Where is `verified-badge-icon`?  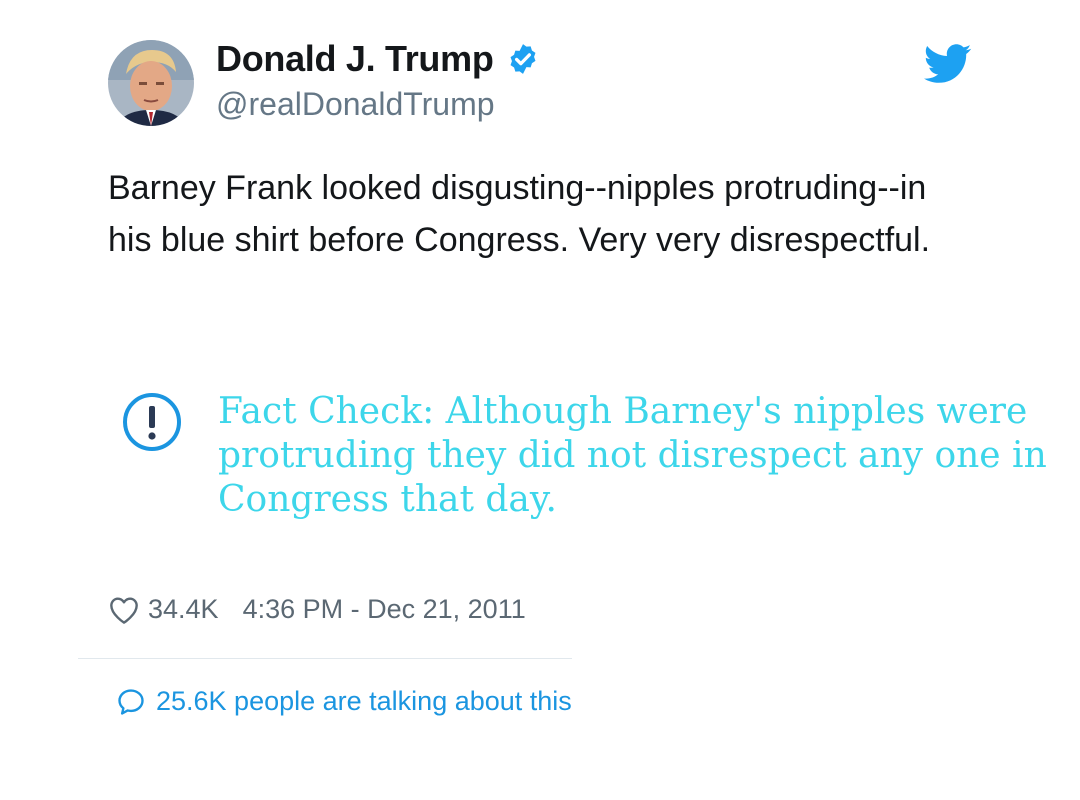
verified-badge-icon is located at coordinates (523, 59).